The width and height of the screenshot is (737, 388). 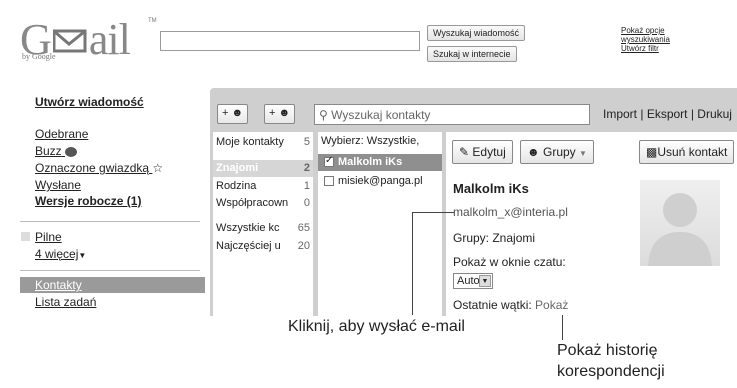 I want to click on person-icon: ☻, so click(x=237, y=113).